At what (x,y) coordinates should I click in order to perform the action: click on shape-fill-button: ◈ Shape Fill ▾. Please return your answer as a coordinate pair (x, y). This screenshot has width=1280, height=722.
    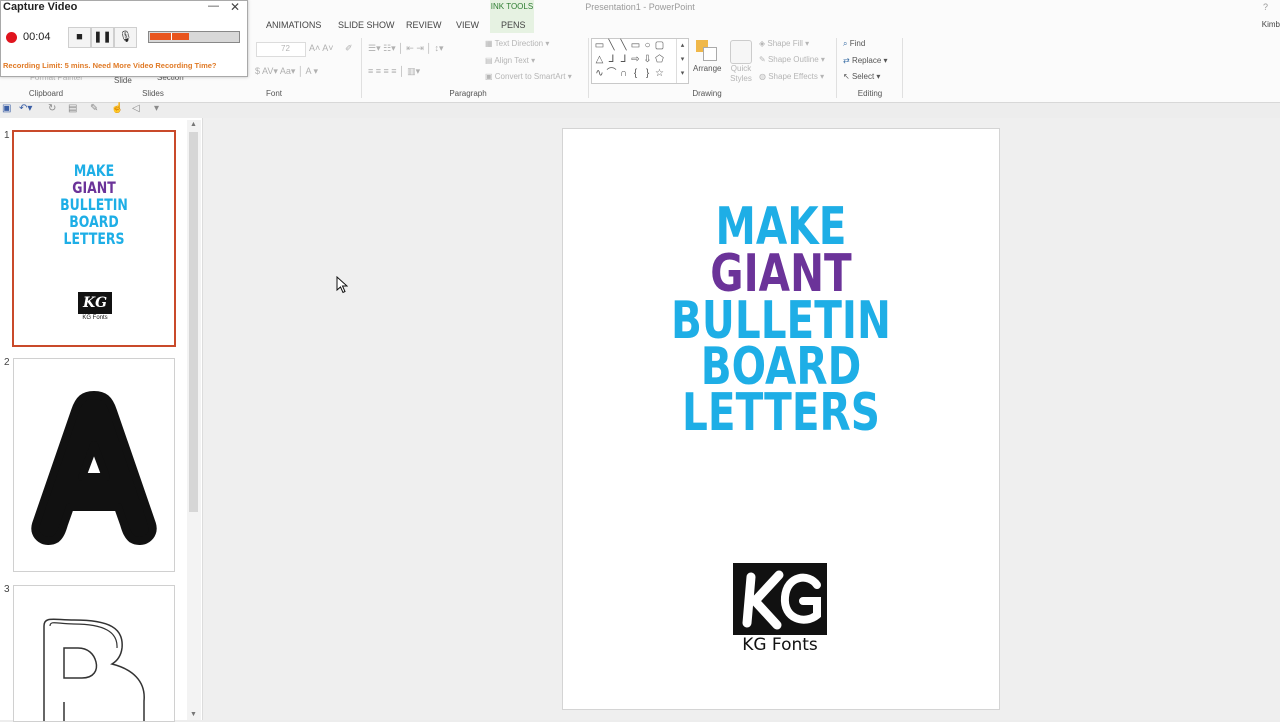
    Looking at the image, I should click on (784, 43).